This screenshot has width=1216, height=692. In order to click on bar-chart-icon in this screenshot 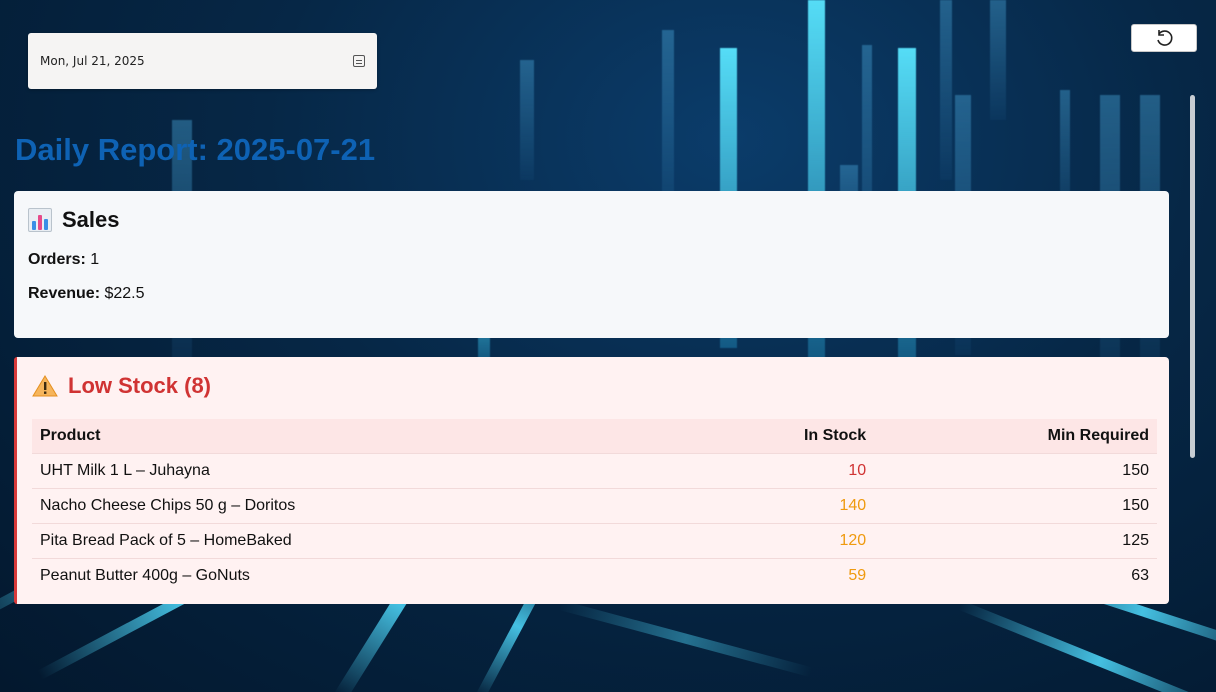, I will do `click(40, 220)`.